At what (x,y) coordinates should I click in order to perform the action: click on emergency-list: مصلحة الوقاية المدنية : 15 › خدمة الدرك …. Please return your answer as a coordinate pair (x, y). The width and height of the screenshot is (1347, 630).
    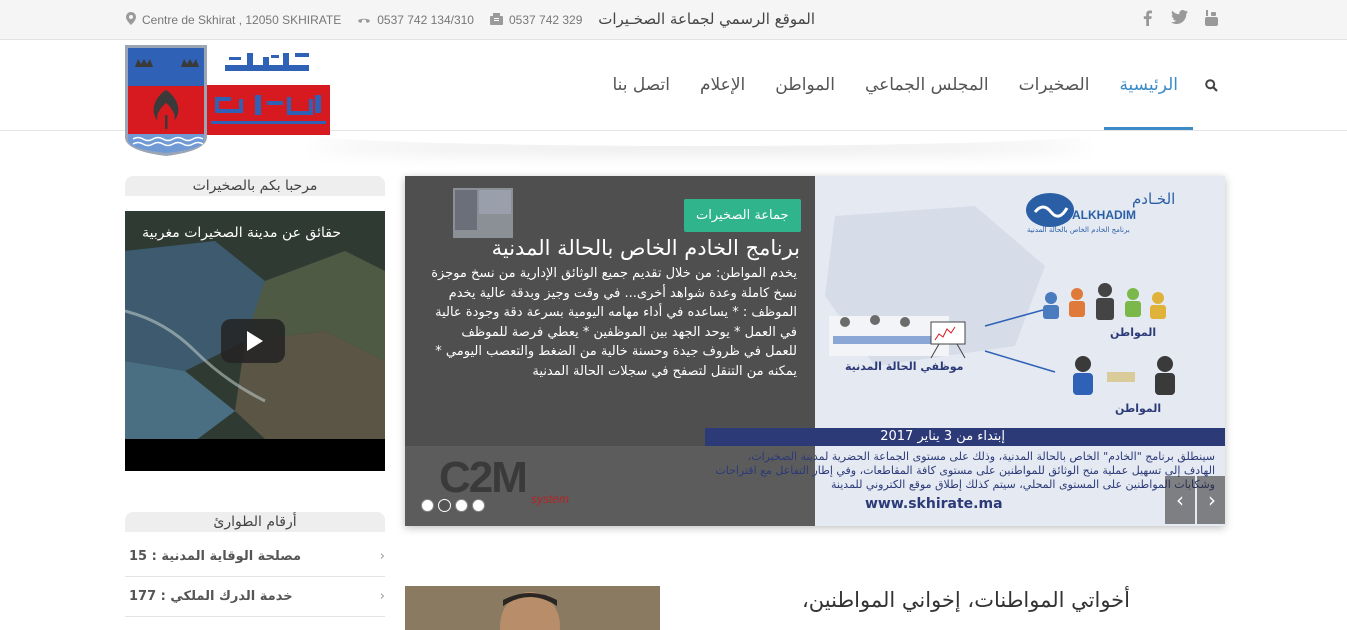
    Looking at the image, I should click on (255, 577).